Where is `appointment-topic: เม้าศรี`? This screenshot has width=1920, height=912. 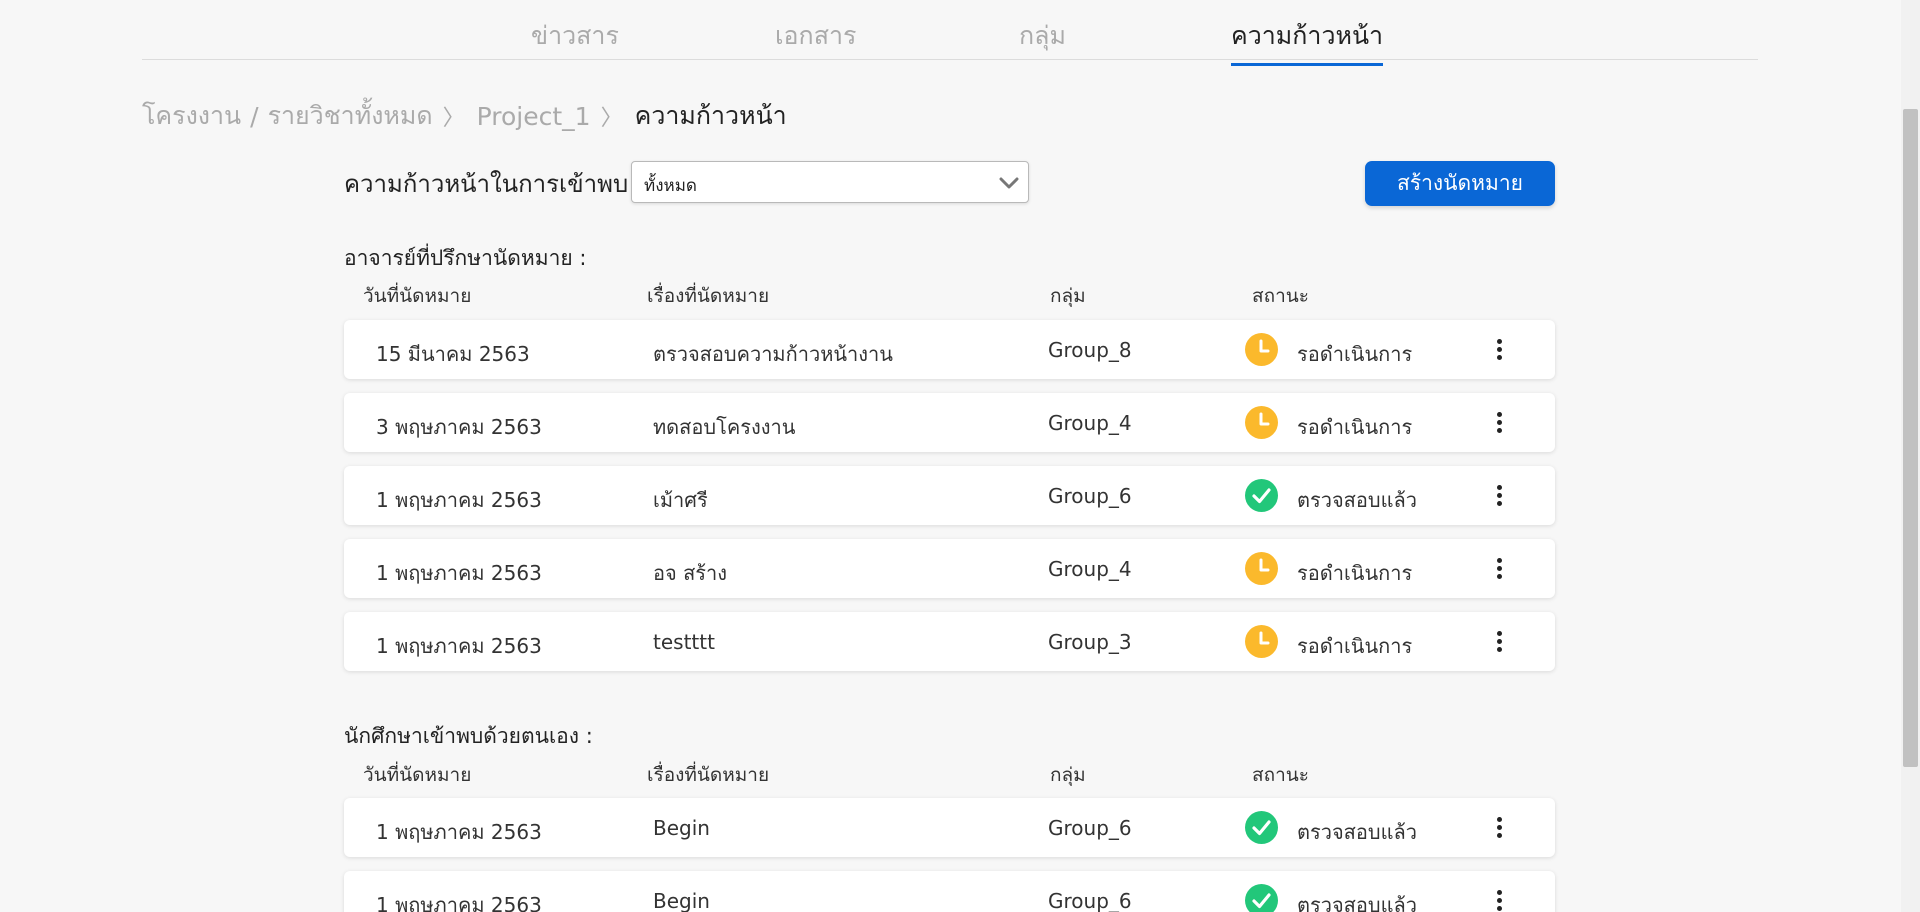 appointment-topic: เม้าศรี is located at coordinates (680, 500).